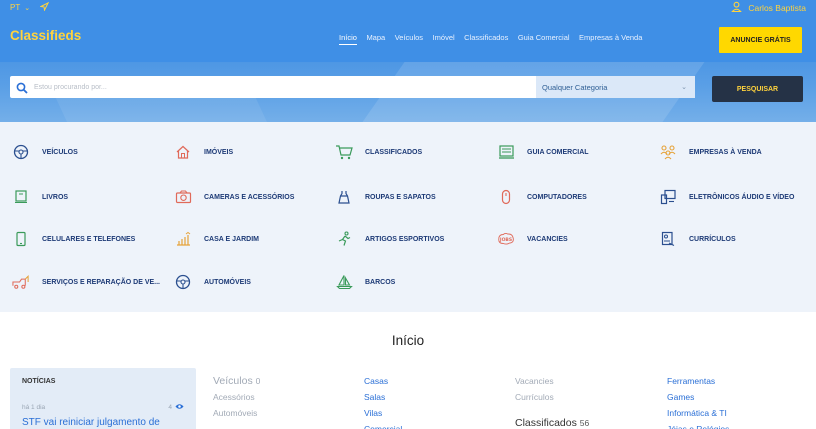 The image size is (816, 429). Describe the element at coordinates (183, 239) in the screenshot. I see `garden-icon` at that location.